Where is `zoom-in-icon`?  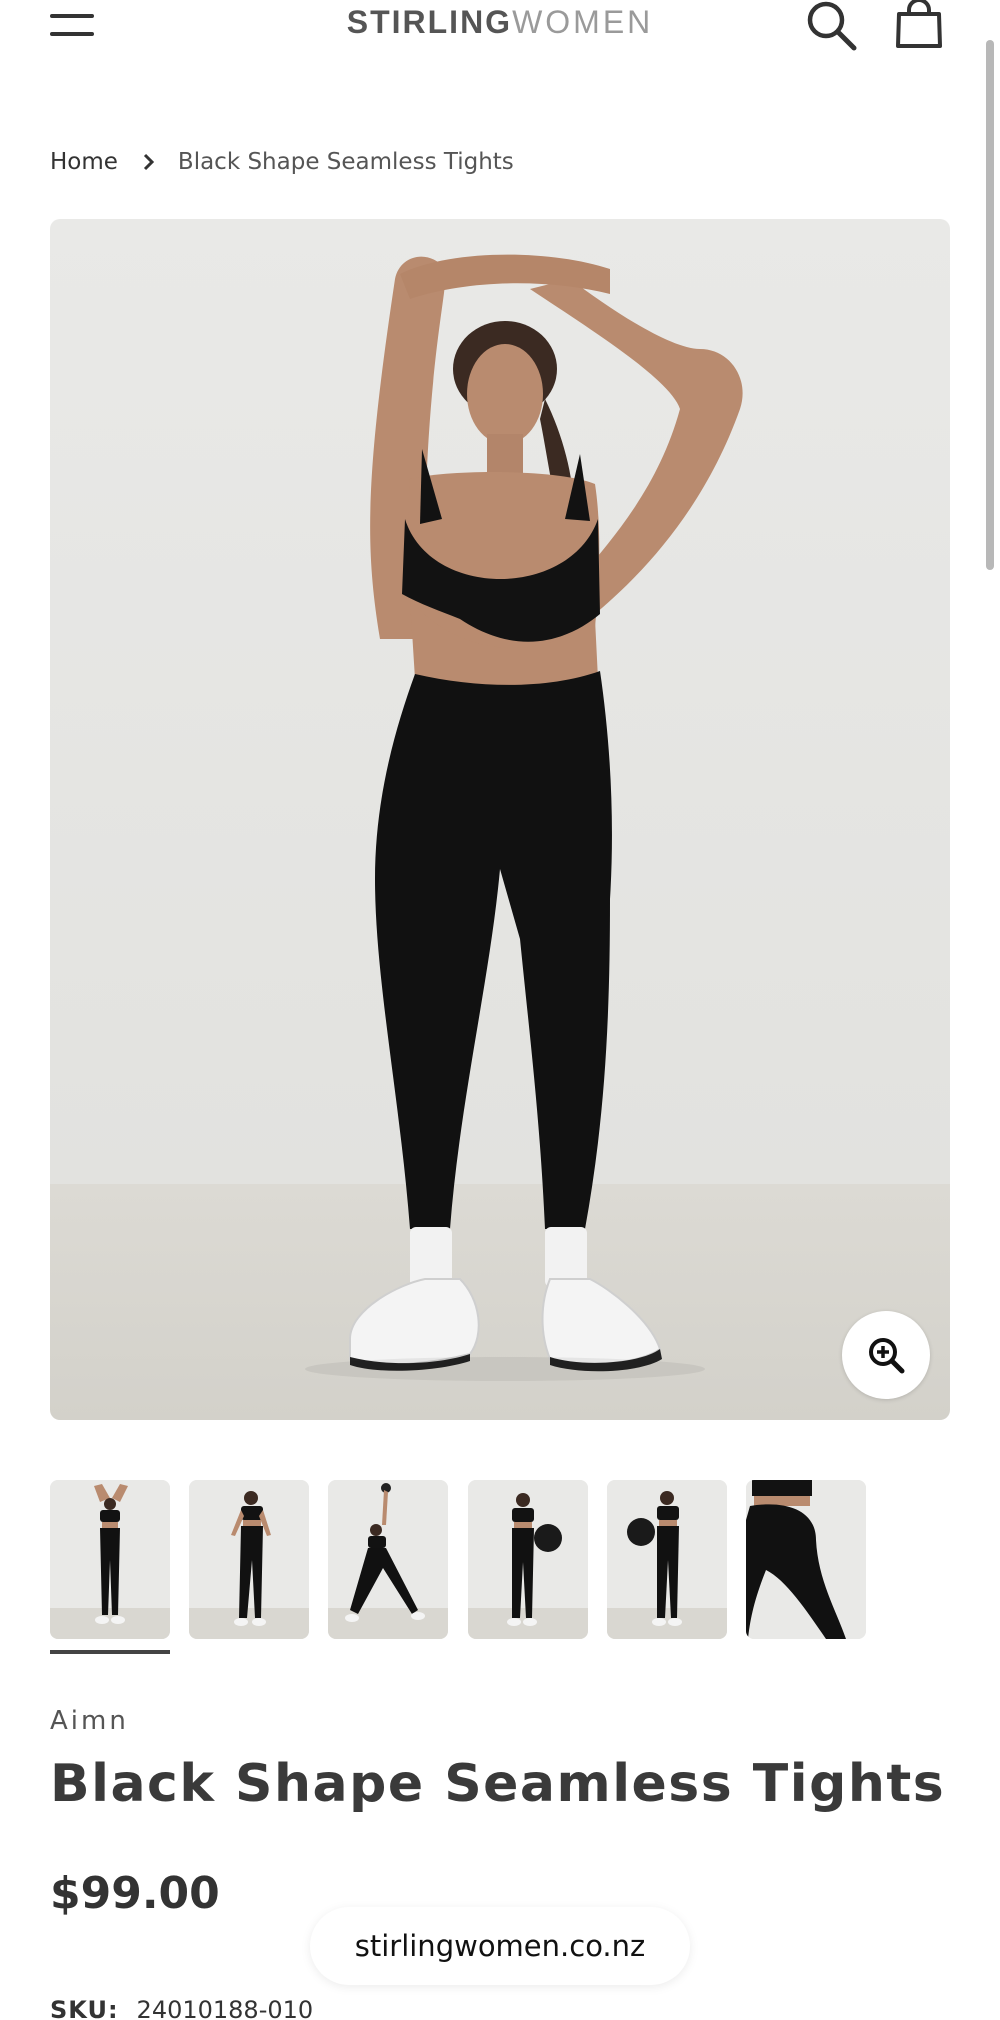 zoom-in-icon is located at coordinates (887, 1356).